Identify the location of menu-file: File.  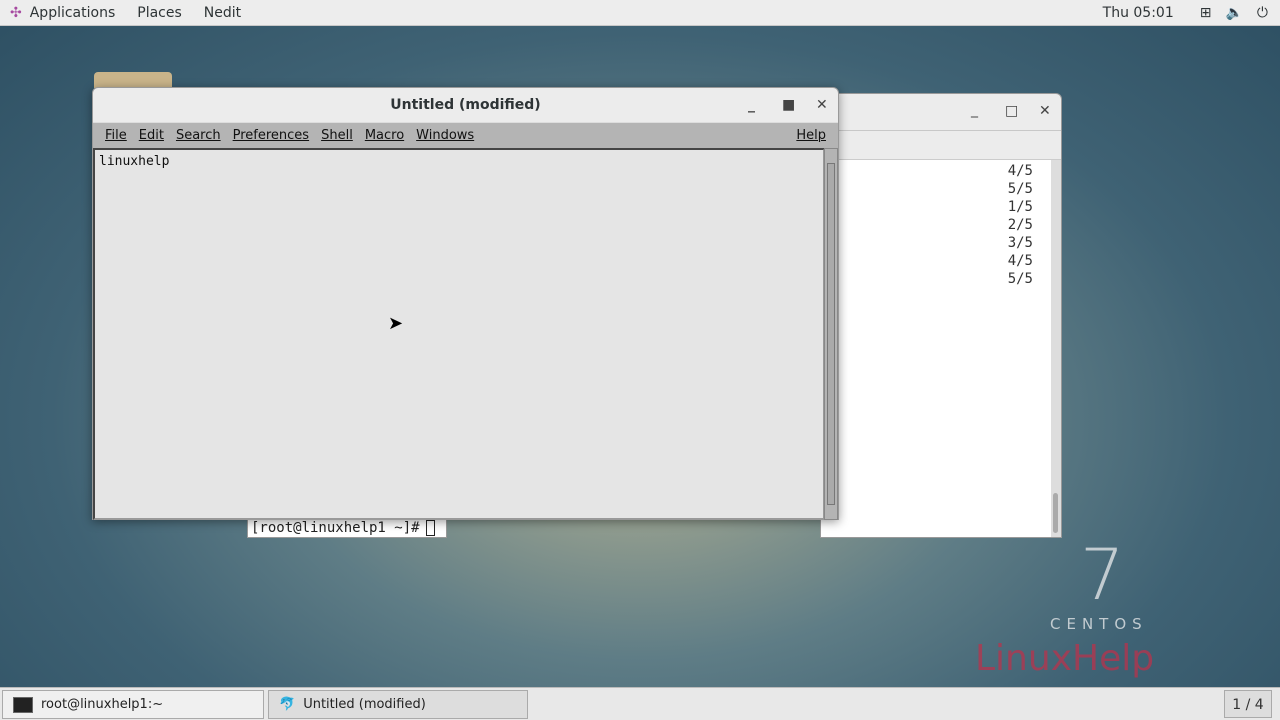
(116, 135).